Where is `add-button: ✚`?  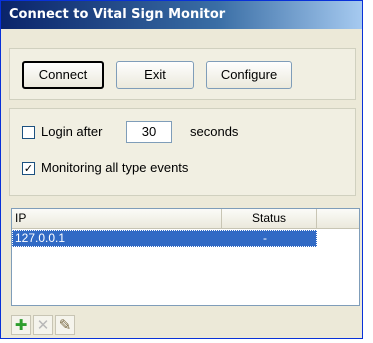 add-button: ✚ is located at coordinates (21, 325).